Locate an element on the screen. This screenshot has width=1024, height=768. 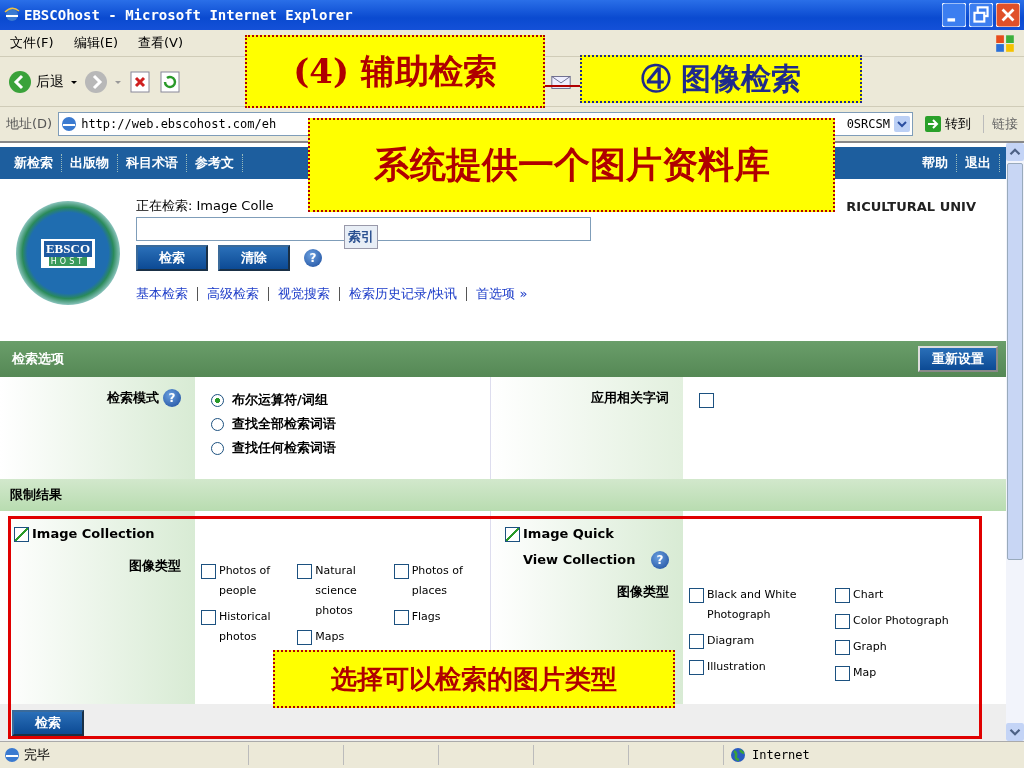
image-type-label: Diagram is located at coordinates (731, 641).